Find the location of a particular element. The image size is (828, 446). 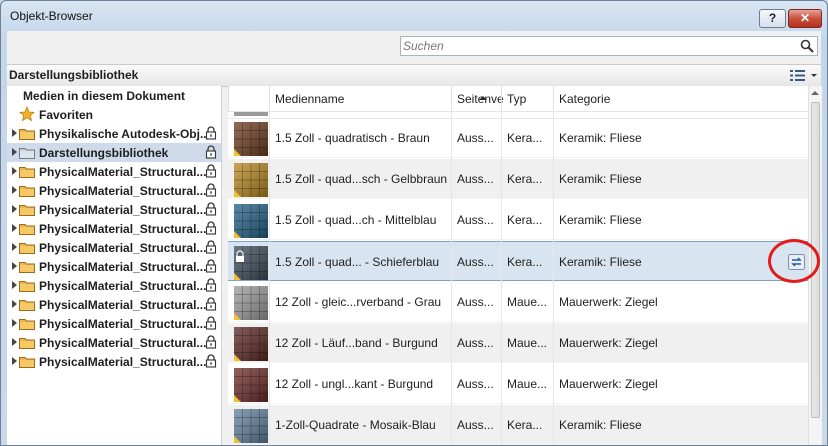

cell-medienname: 1.5 Zoll - quad... - Schieferblau is located at coordinates (357, 262).